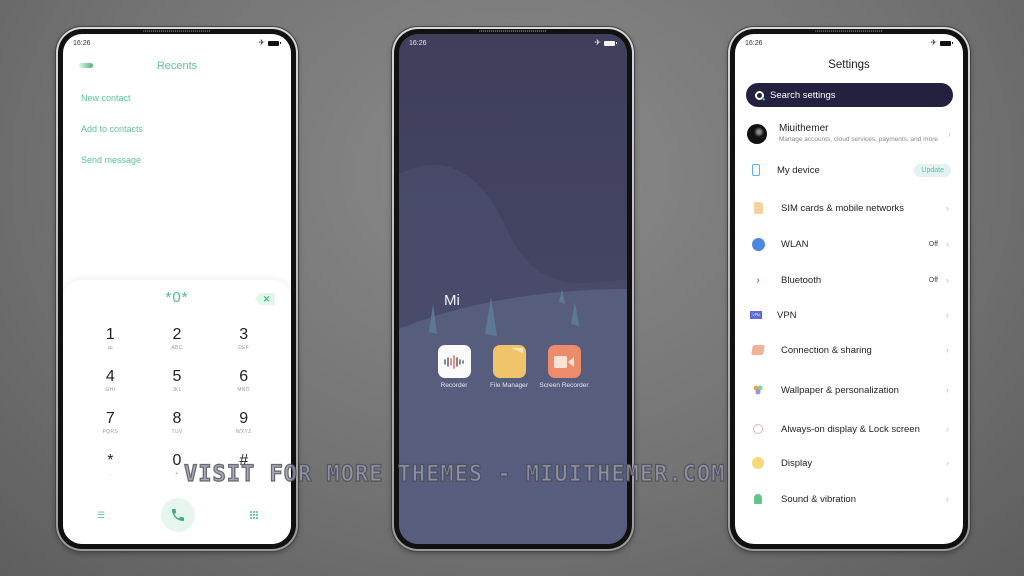  What do you see at coordinates (110, 470) in the screenshot?
I see `key-star: *,` at bounding box center [110, 470].